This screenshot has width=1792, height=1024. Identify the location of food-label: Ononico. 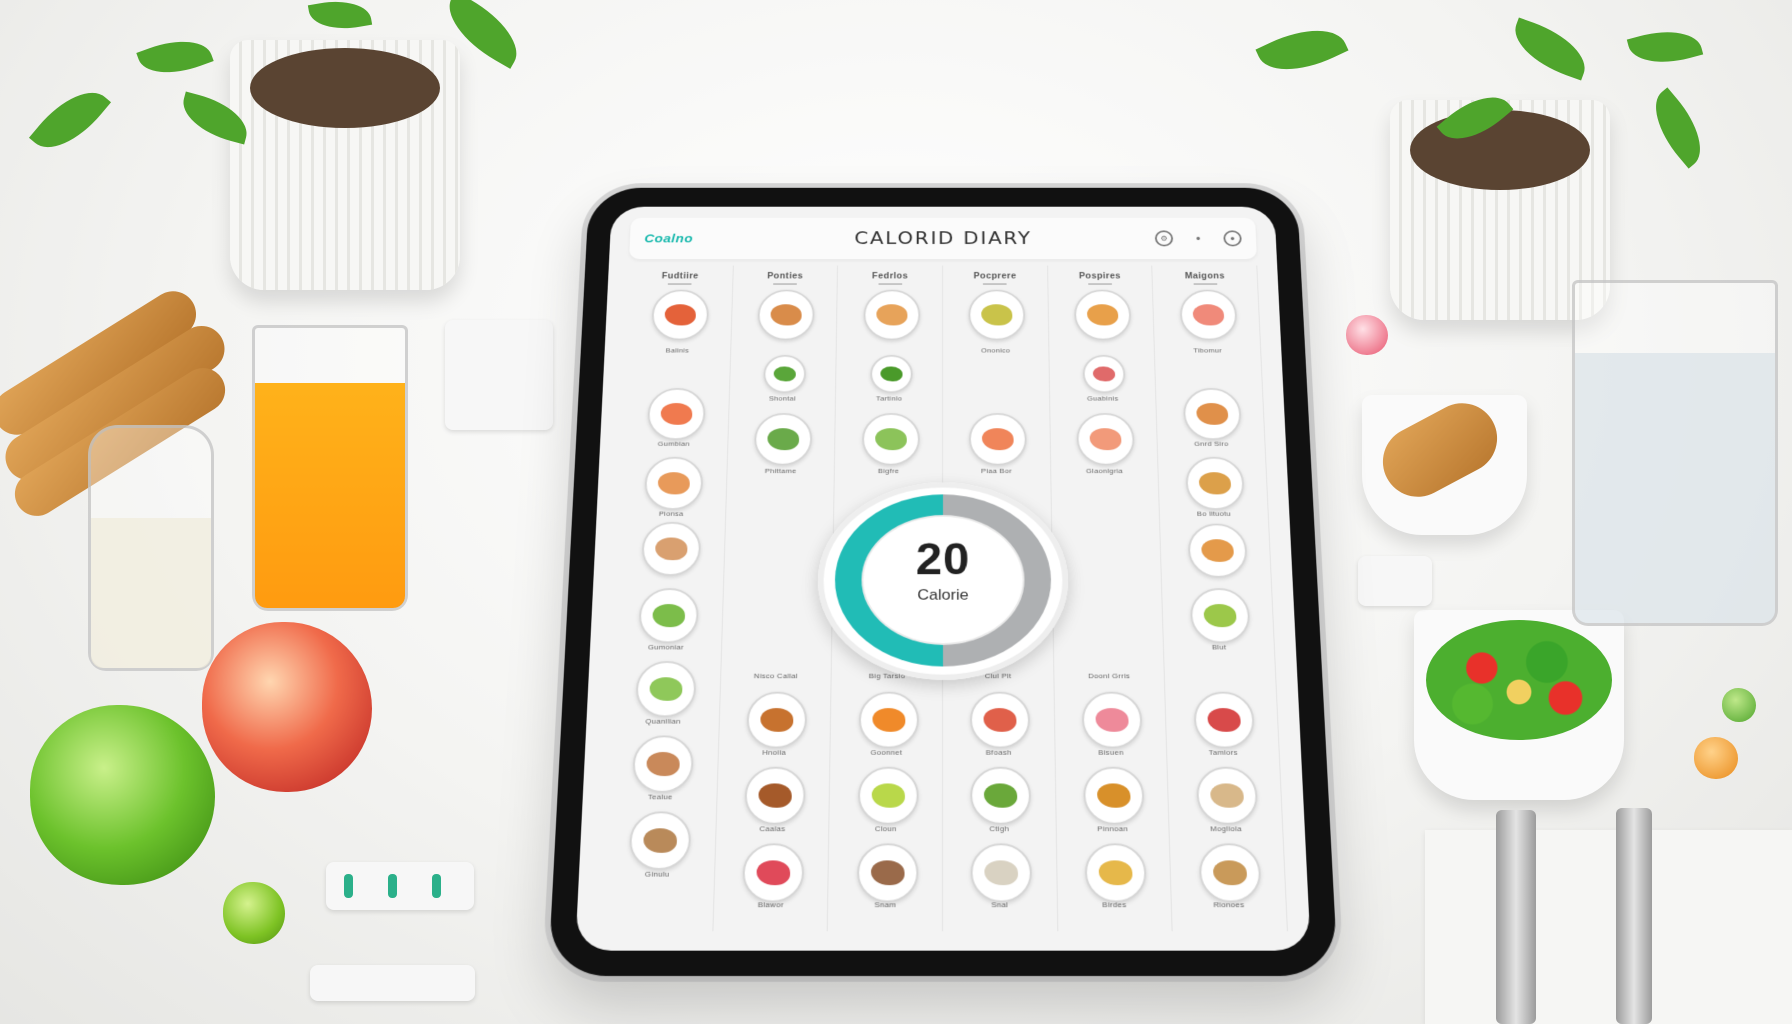
(995, 350).